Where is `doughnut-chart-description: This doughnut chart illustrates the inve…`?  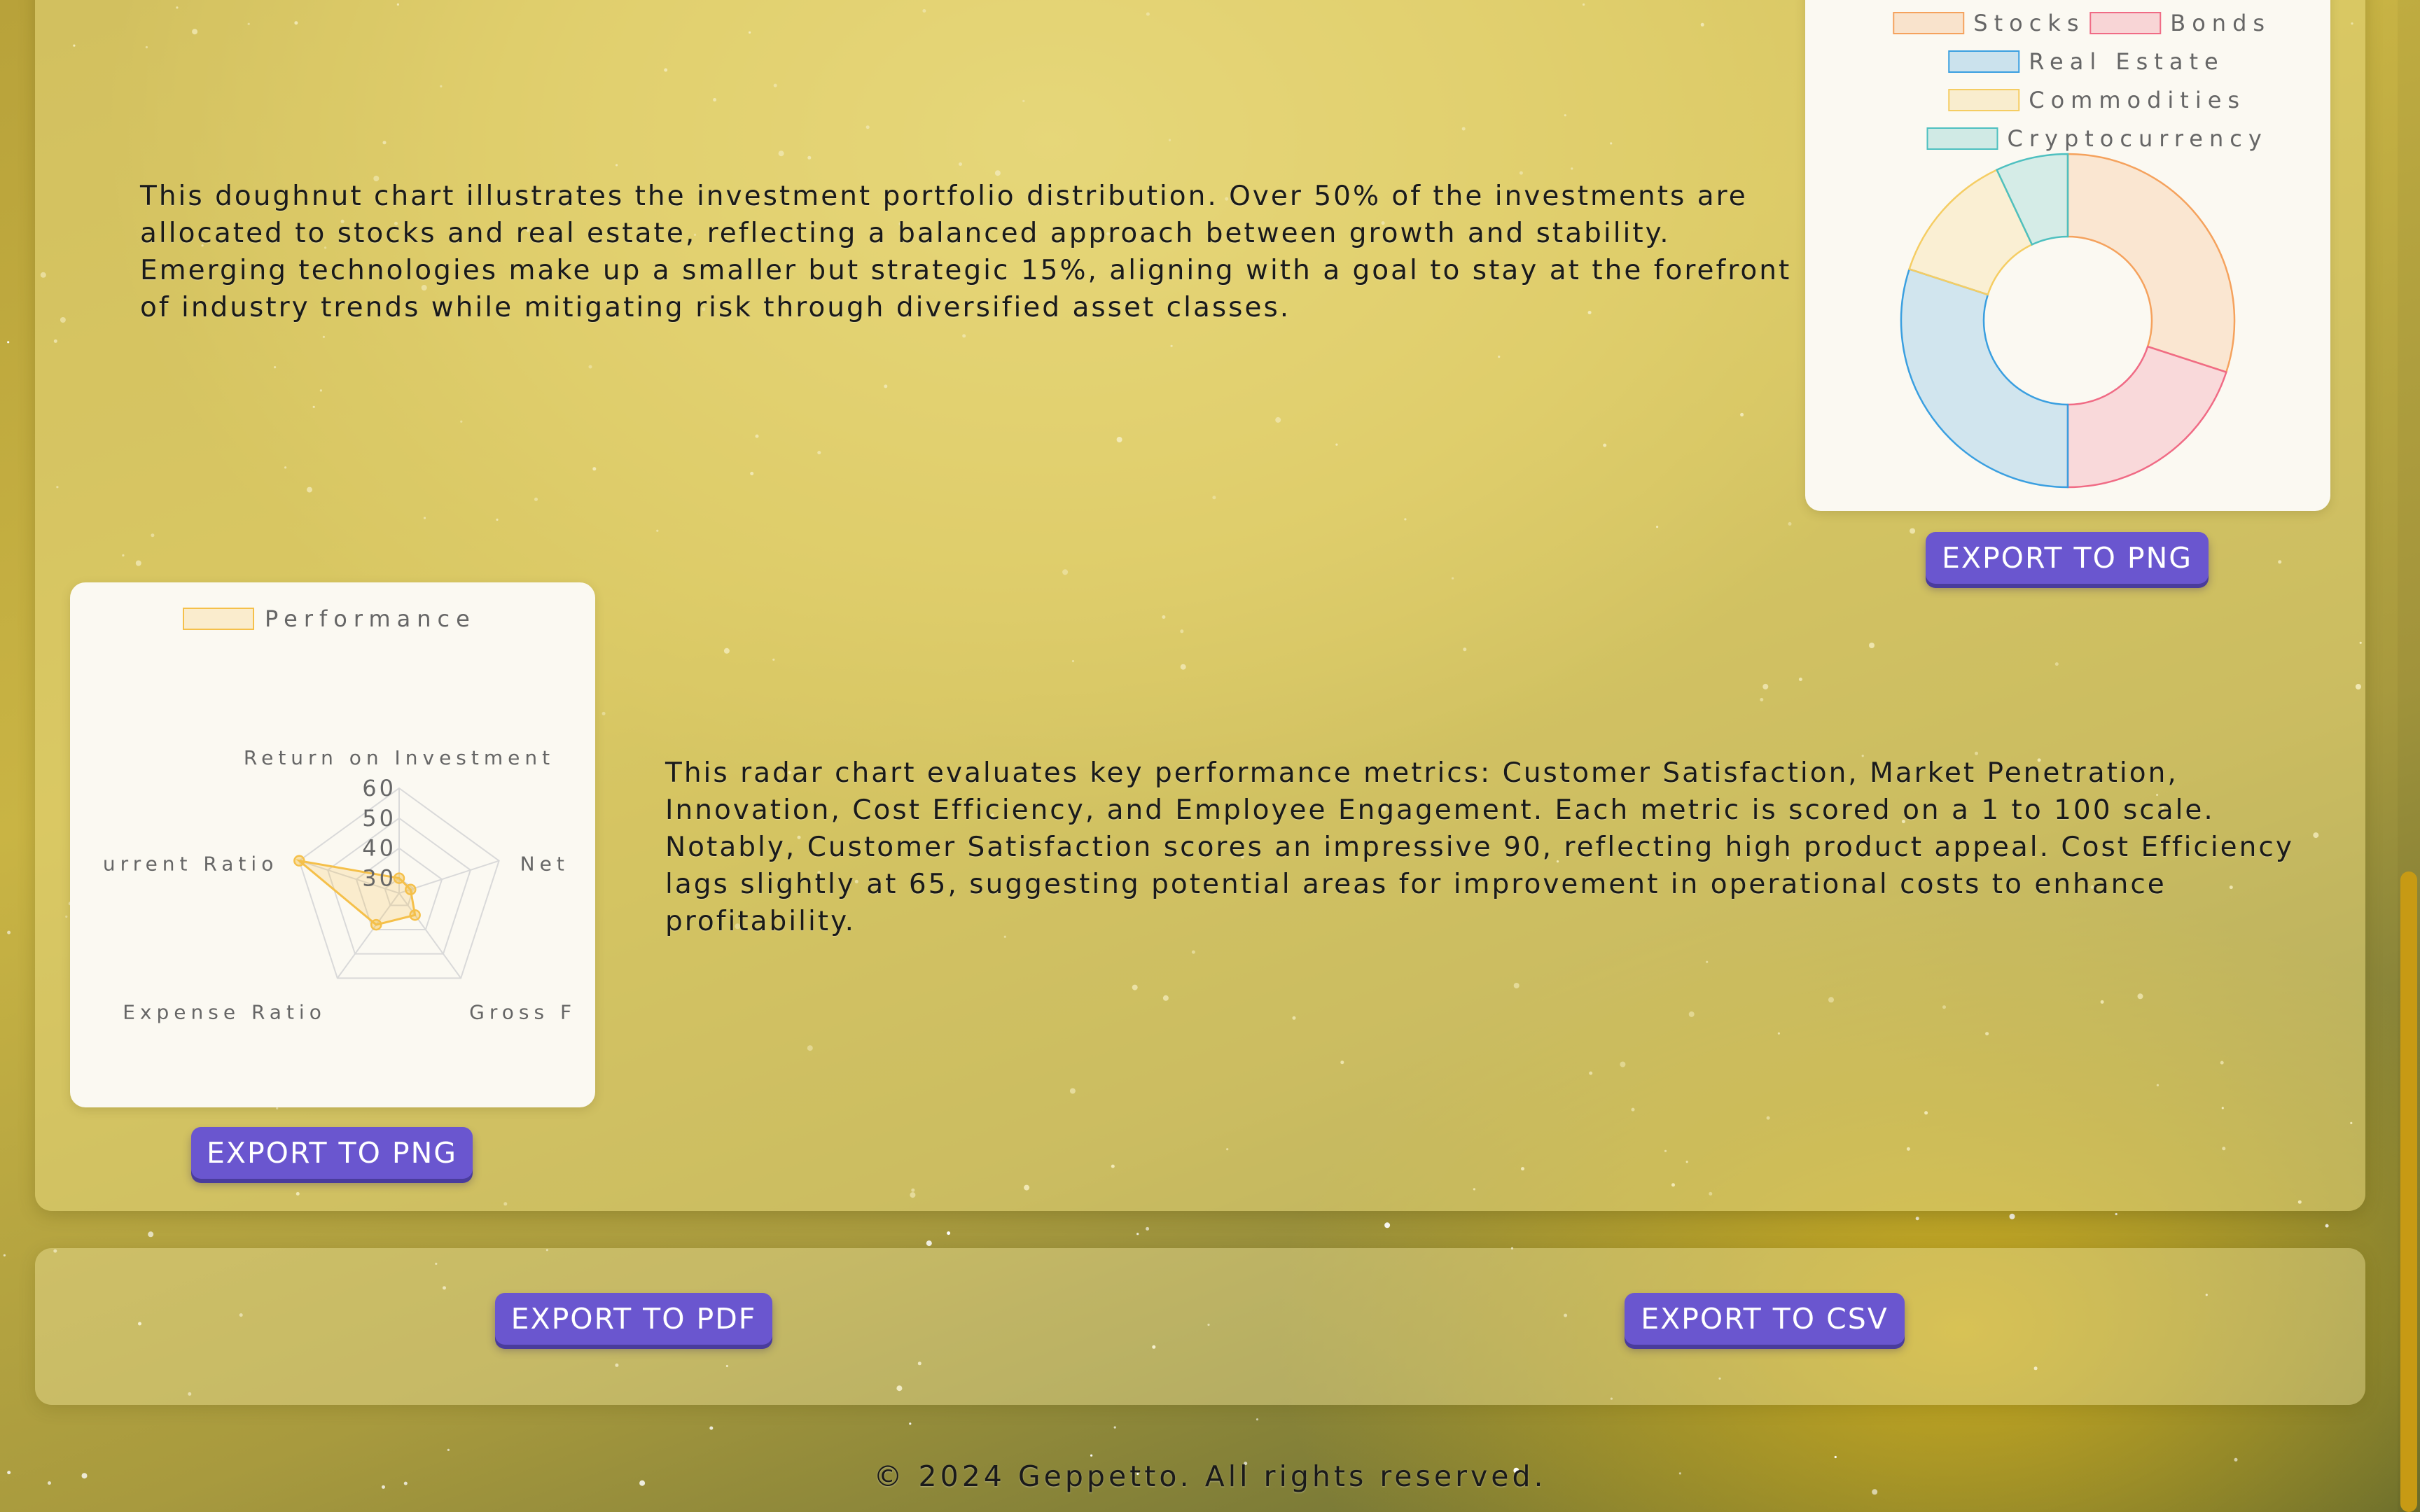 doughnut-chart-description: This doughnut chart illustrates the inve… is located at coordinates (966, 252).